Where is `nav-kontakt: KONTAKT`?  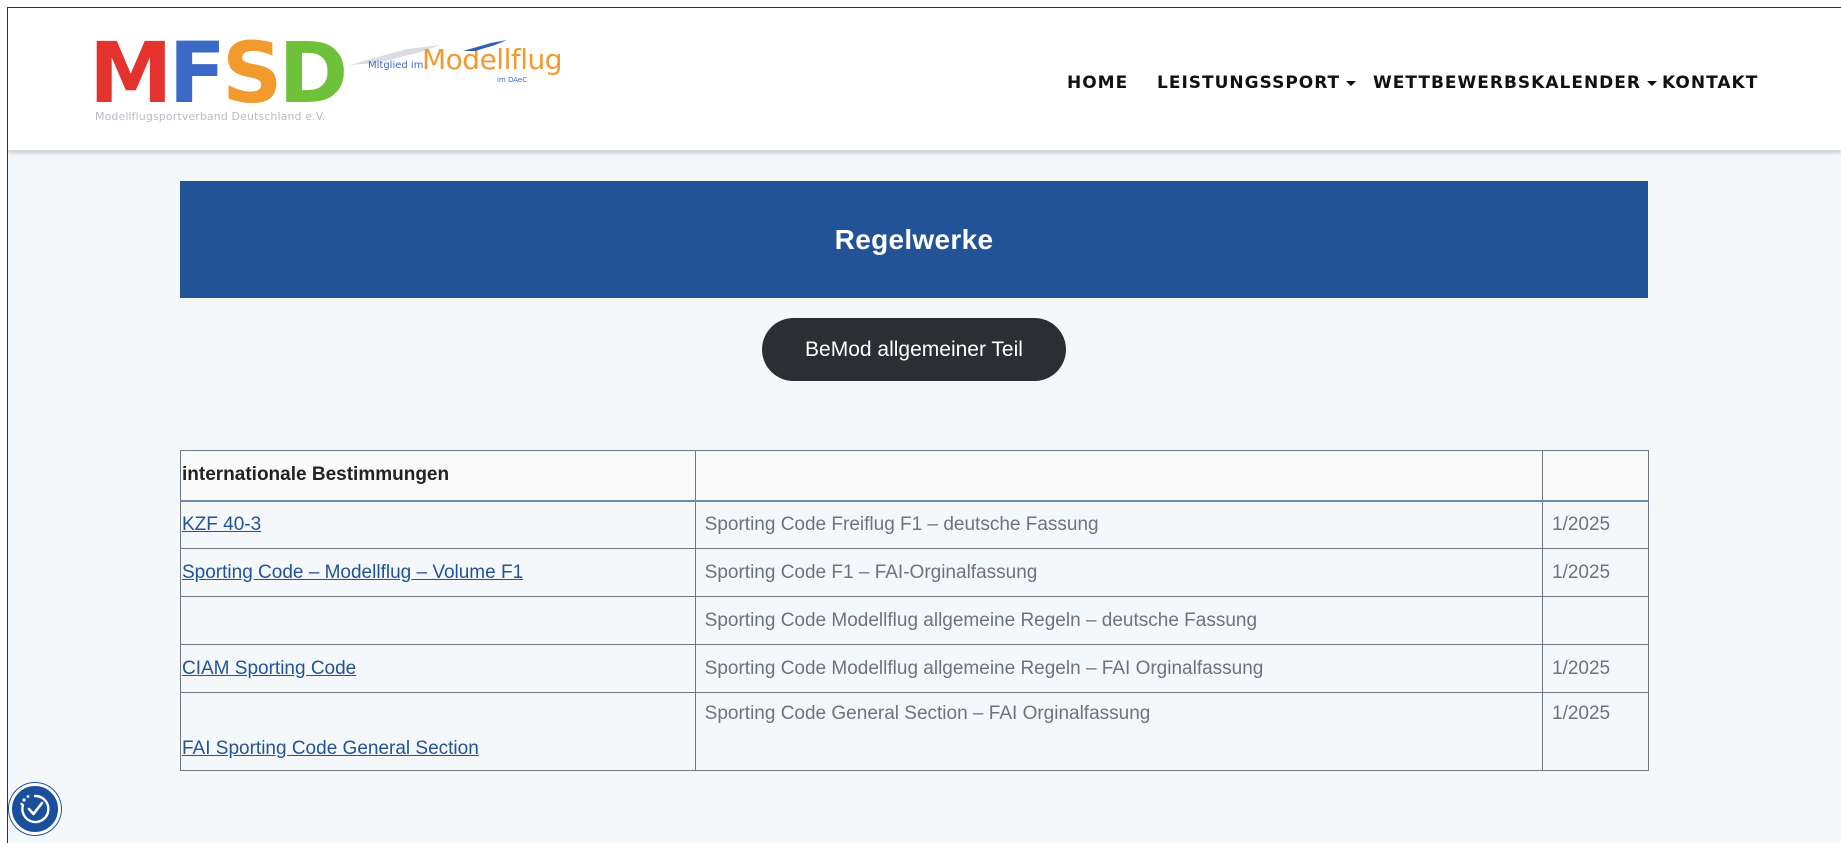 nav-kontakt: KONTAKT is located at coordinates (1710, 83).